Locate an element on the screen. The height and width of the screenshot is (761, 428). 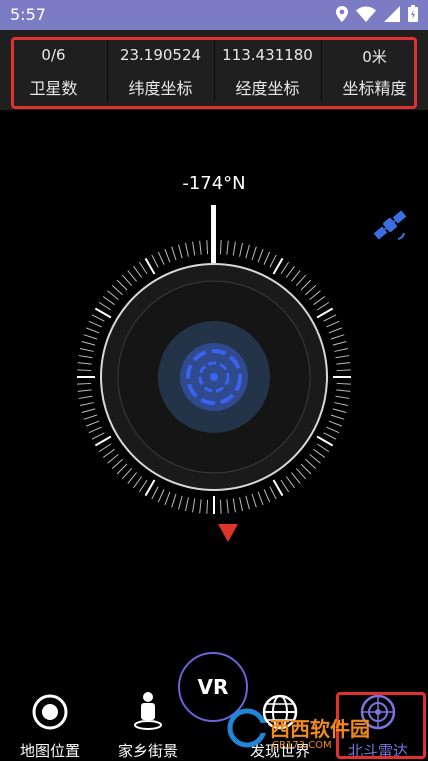
tab-hometown-streetview: 家乡街景 is located at coordinates (148, 726).